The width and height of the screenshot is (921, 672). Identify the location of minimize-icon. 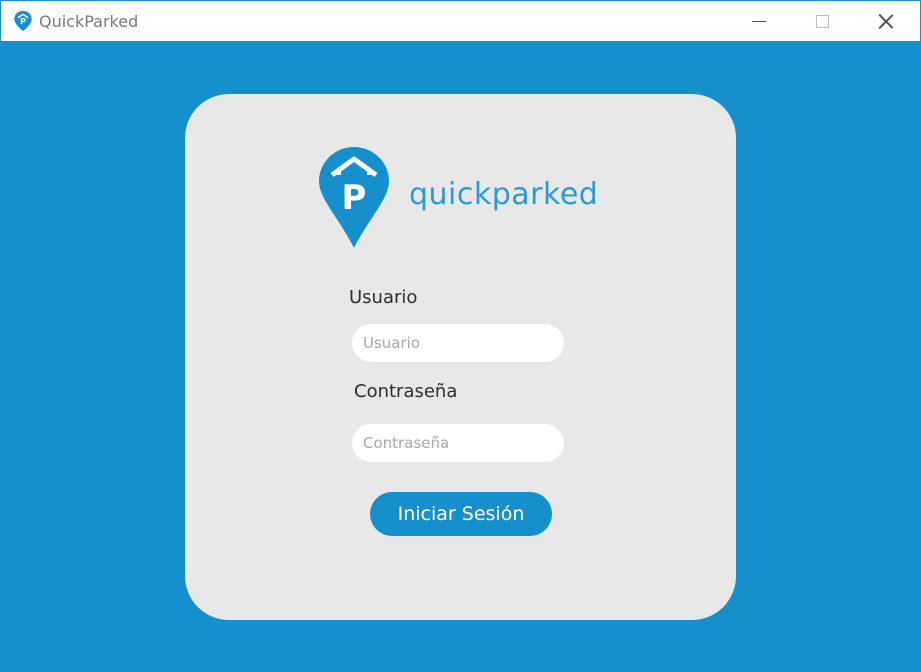
(759, 21).